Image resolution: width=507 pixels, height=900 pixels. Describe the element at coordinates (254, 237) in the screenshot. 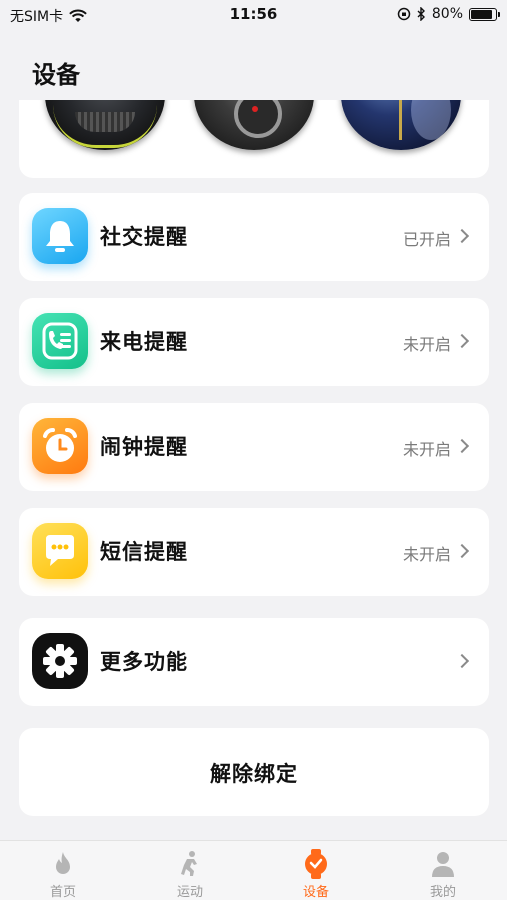

I see `social-reminder-row: 社交提醒 已开启` at that location.